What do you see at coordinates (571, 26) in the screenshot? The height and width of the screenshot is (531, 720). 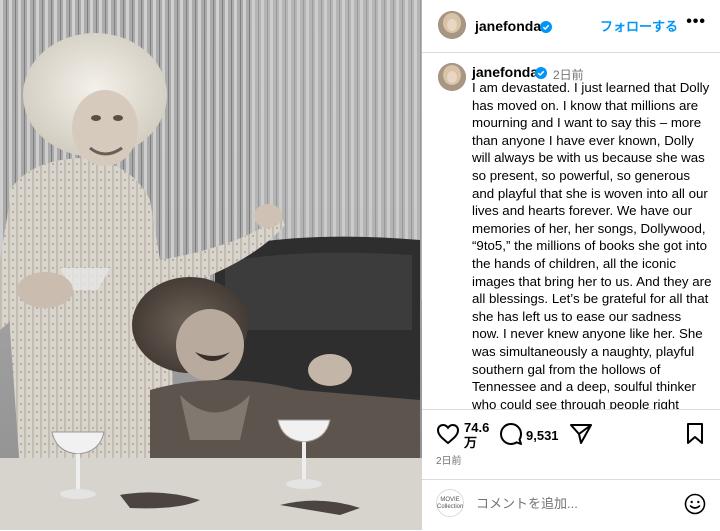 I see `post-header: jane​fonda フォローする •••` at bounding box center [571, 26].